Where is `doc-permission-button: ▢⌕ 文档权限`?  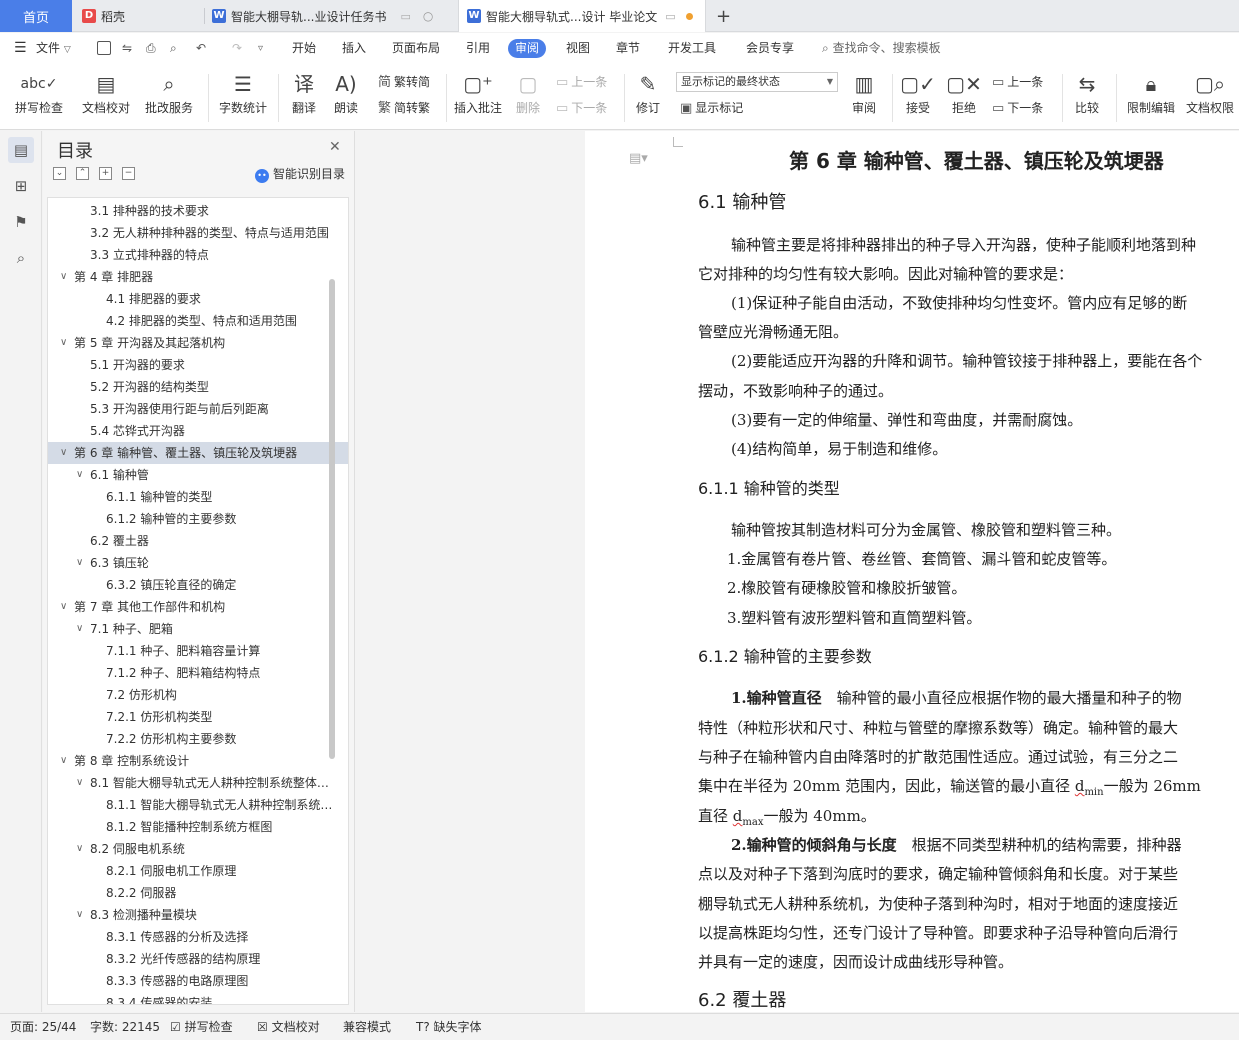 doc-permission-button: ▢⌕ 文档权限 is located at coordinates (1210, 97).